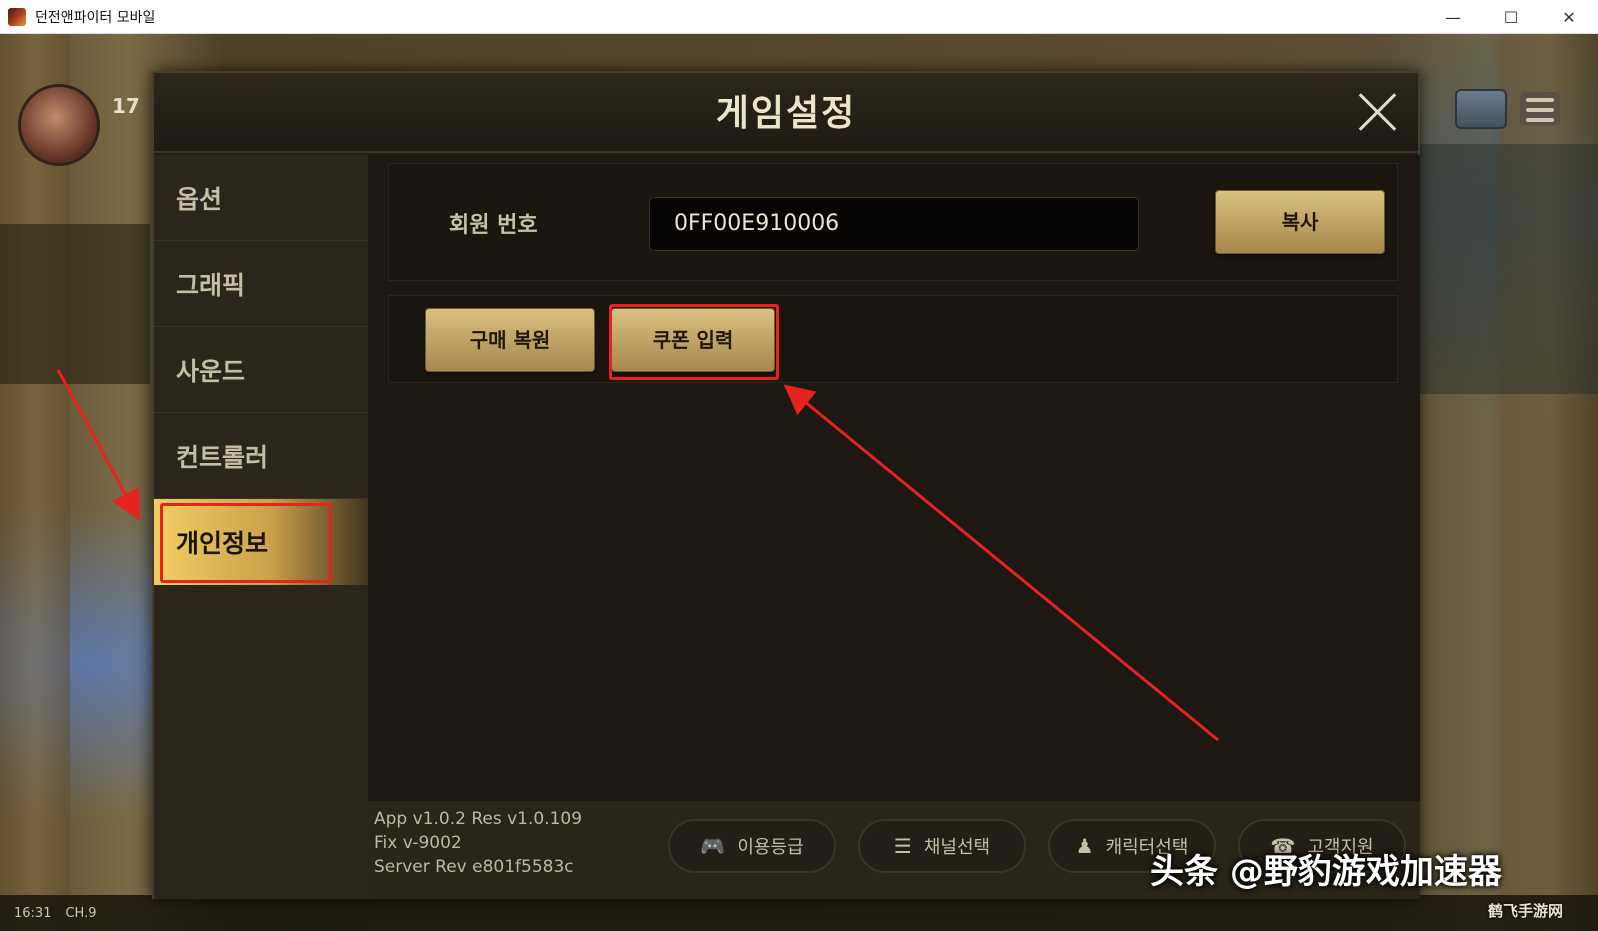 This screenshot has width=1598, height=931. I want to click on sidebar-item-sound: 사운드, so click(261, 370).